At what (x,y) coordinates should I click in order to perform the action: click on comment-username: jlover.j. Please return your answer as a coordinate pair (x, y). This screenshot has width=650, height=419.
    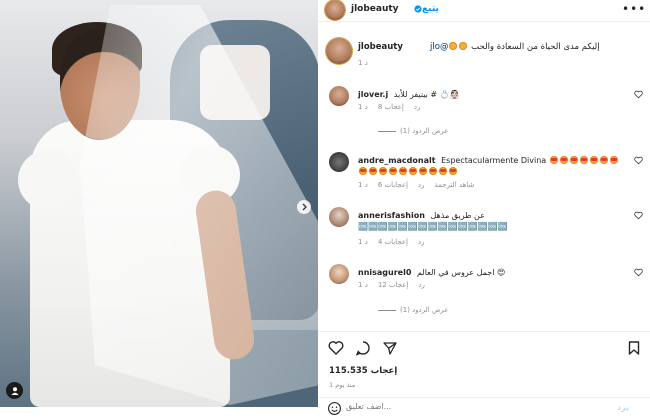
    Looking at the image, I should click on (373, 94).